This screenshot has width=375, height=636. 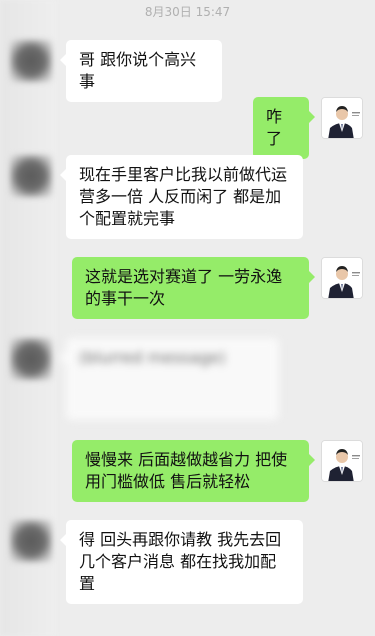 I want to click on incoming-message-bubble: 哥 跟你说个高兴事, so click(x=141, y=71).